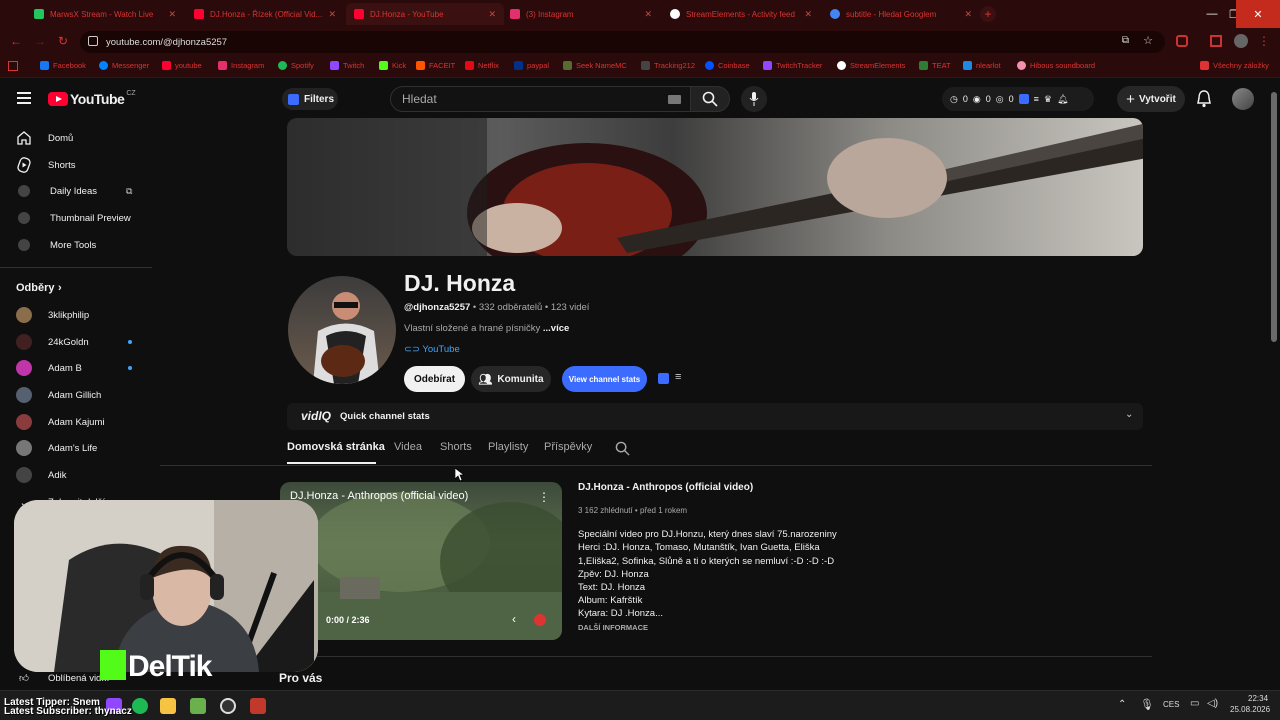 Image resolution: width=1280 pixels, height=720 pixels. What do you see at coordinates (336, 447) in the screenshot?
I see `tab-home: Domovská stránka` at bounding box center [336, 447].